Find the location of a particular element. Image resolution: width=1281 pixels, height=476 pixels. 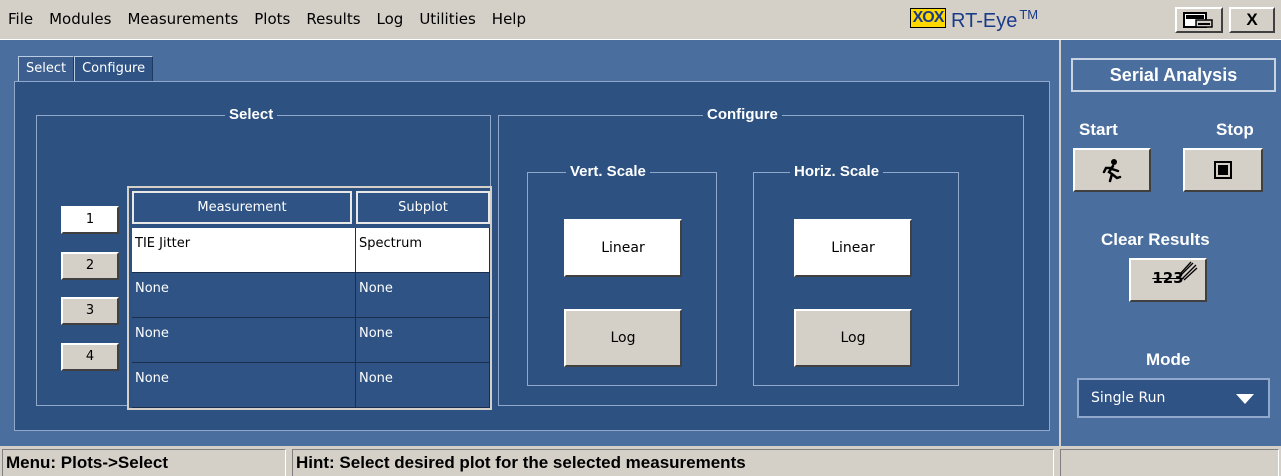

measurement-column-header: Measurement is located at coordinates (242, 207).